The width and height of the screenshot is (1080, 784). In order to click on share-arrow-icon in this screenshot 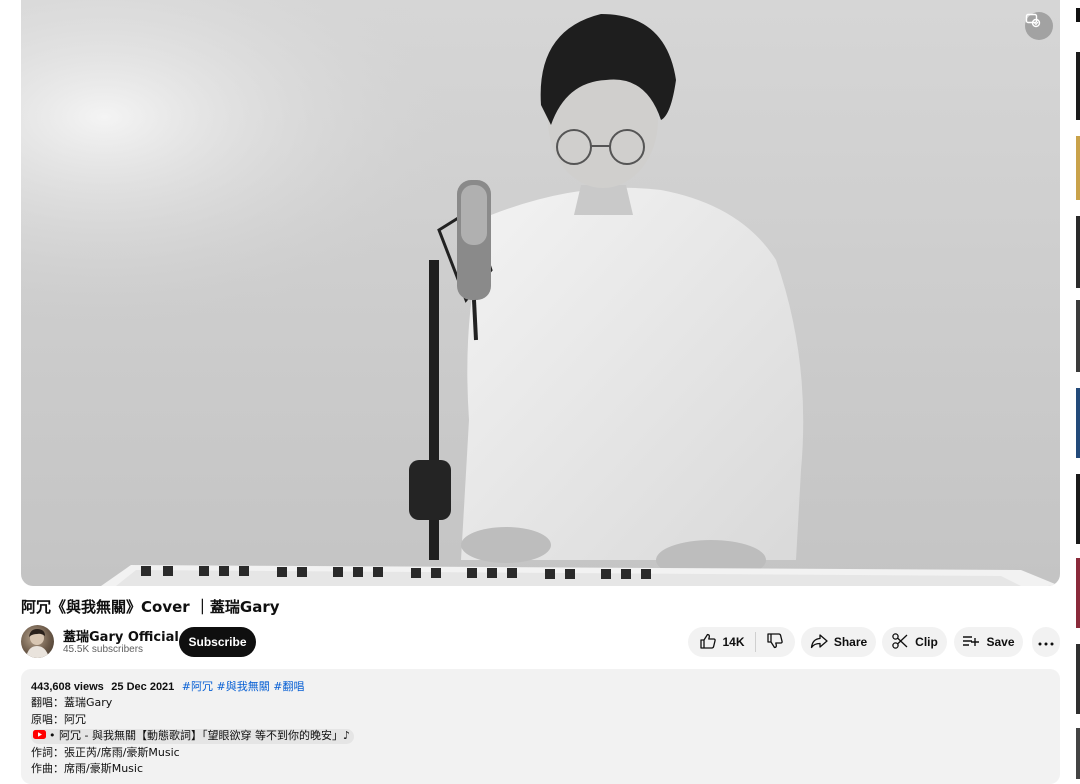, I will do `click(819, 642)`.